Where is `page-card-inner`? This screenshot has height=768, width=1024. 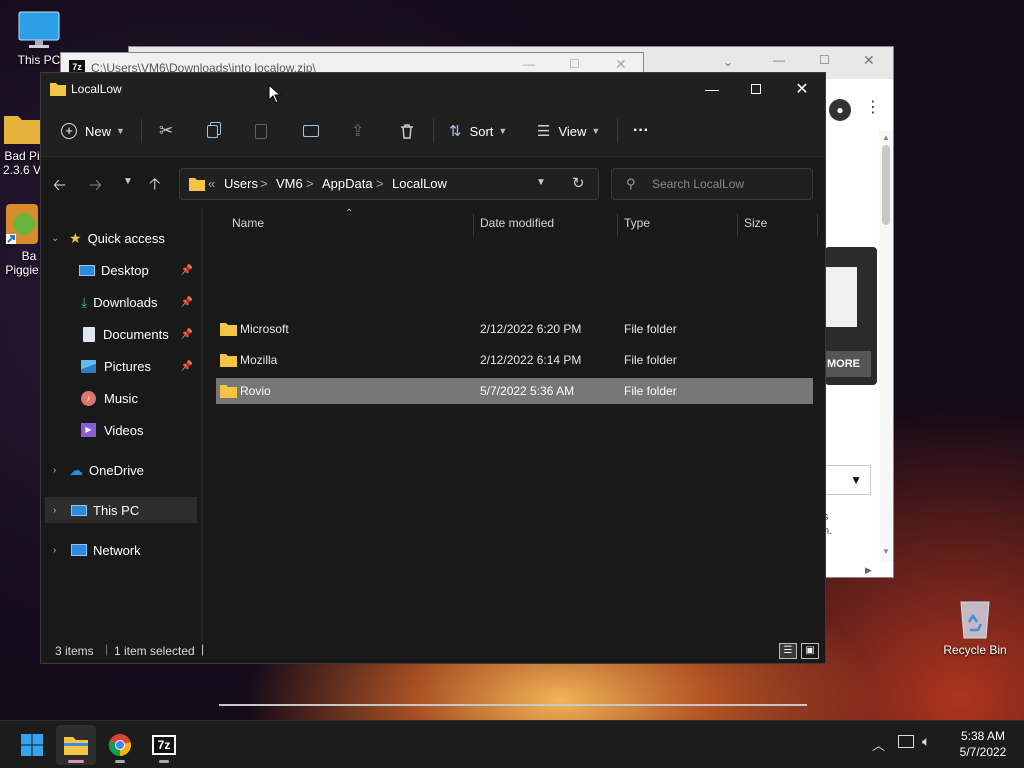
page-card-inner is located at coordinates (841, 297).